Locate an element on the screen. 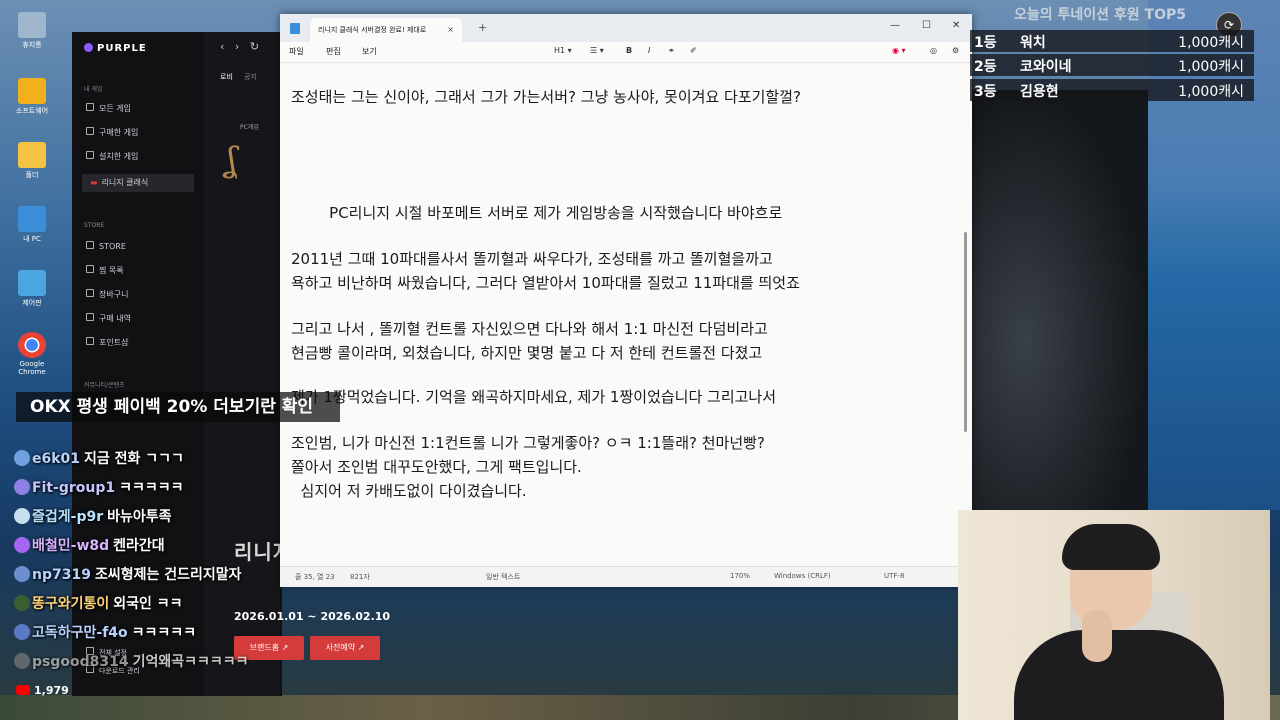 The width and height of the screenshot is (1280, 720). streamer-body is located at coordinates (1119, 675).